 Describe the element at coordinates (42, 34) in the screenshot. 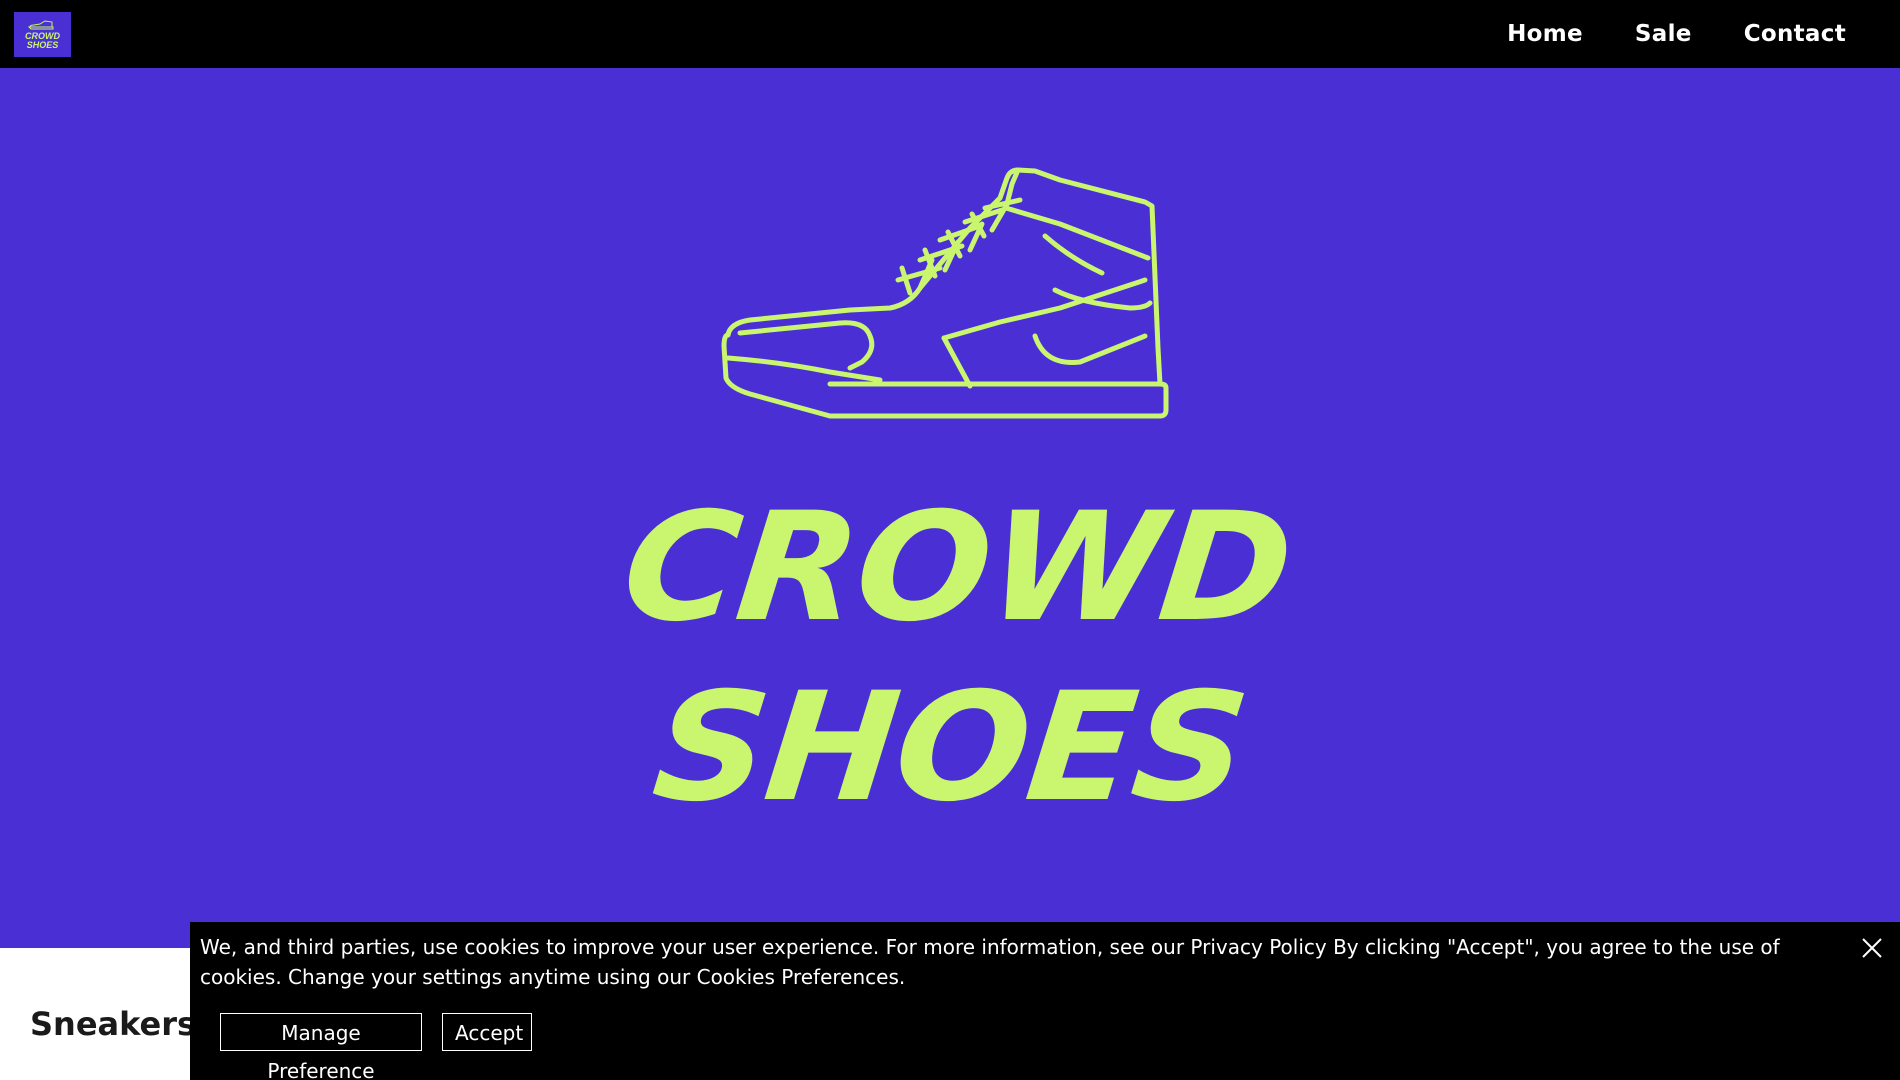

I see `site-logo: CROWD SHOES` at that location.